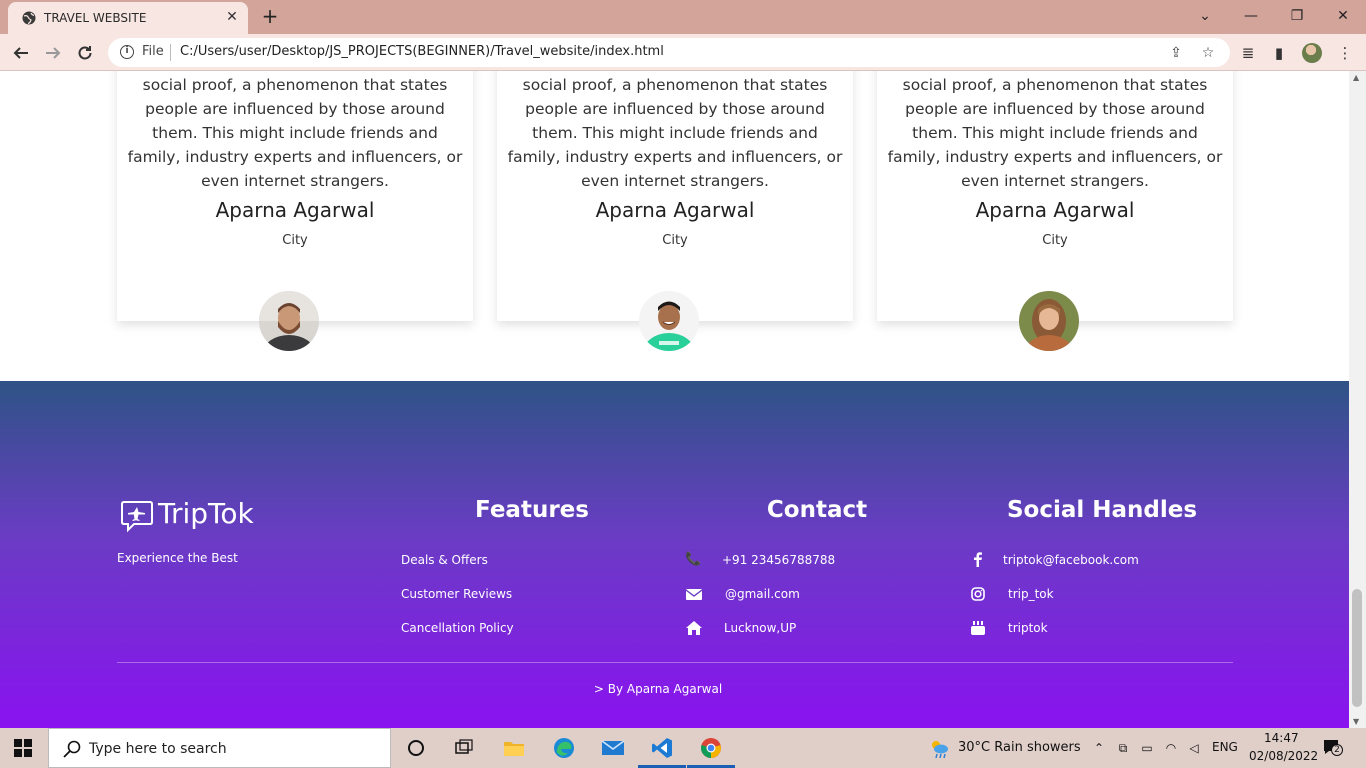 Image resolution: width=1366 pixels, height=768 pixels. What do you see at coordinates (270, 16) in the screenshot?
I see `new-tab-button: +` at bounding box center [270, 16].